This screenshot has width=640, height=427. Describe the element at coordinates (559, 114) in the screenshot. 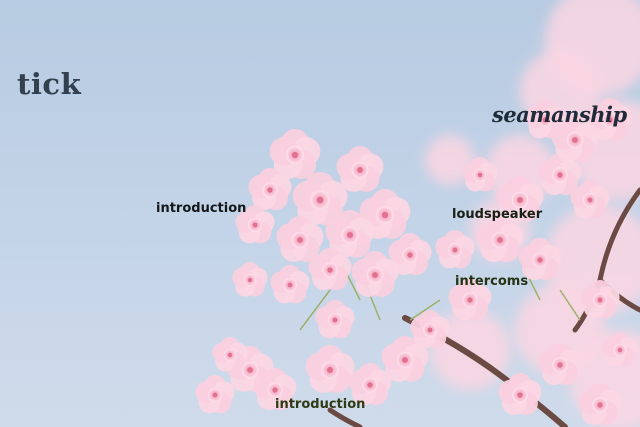

I see `overlay-word-seamanship: seamanship` at that location.